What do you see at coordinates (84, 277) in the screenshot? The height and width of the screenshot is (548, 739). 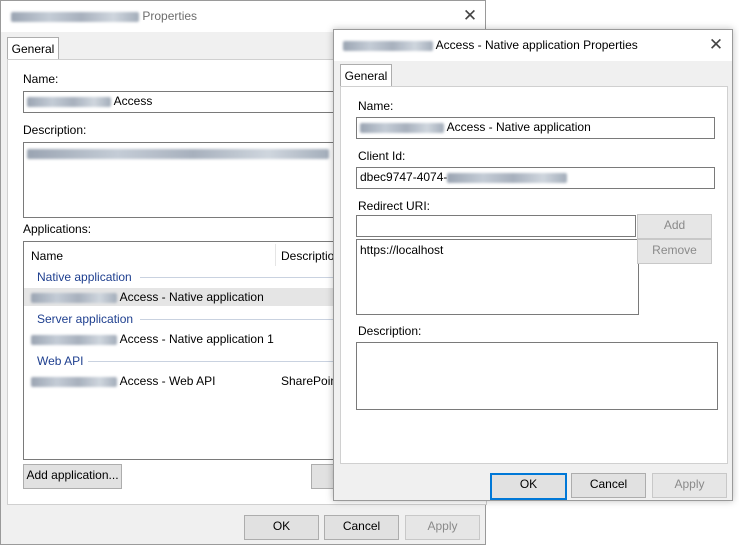 I see `group-native-application: Native application` at bounding box center [84, 277].